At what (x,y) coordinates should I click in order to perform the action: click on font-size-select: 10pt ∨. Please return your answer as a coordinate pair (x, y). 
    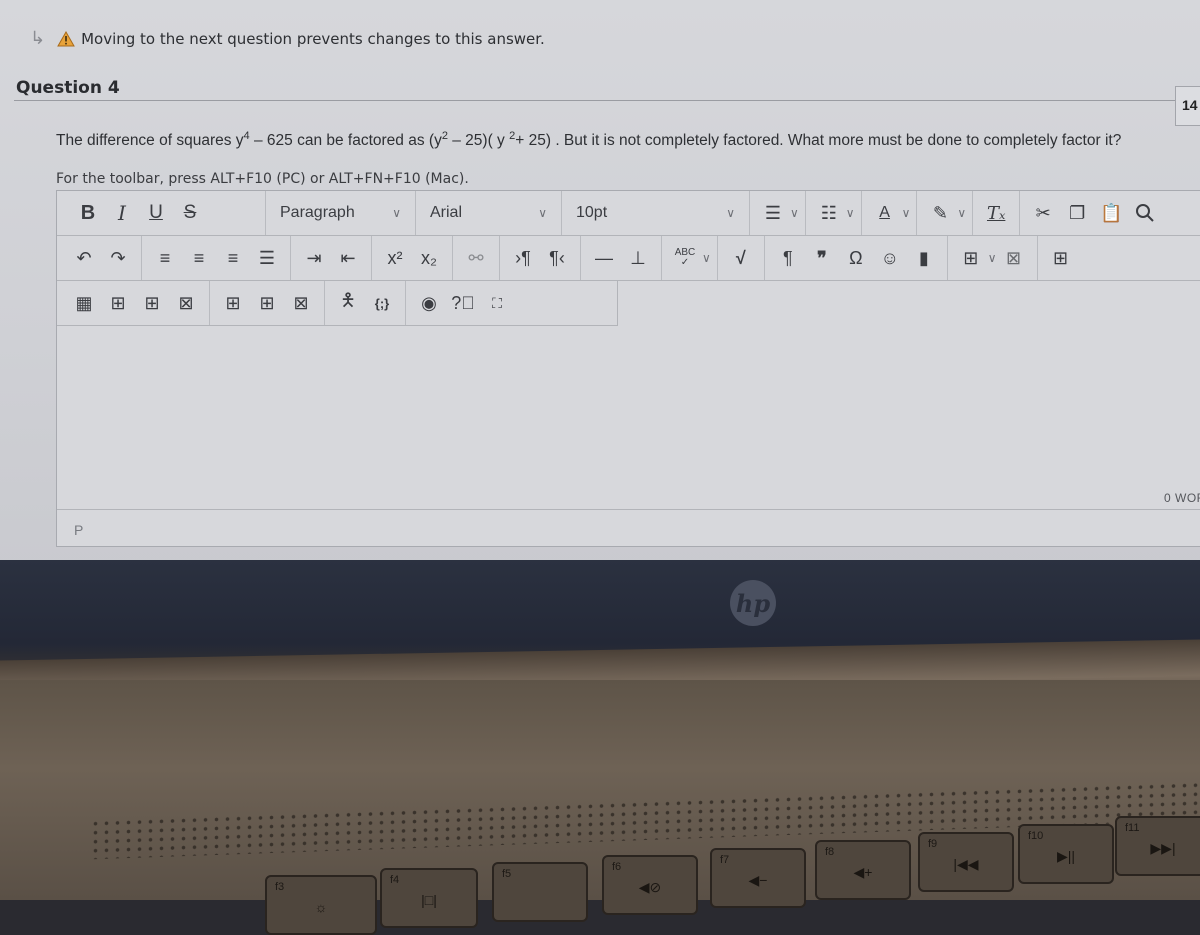
    Looking at the image, I should click on (656, 213).